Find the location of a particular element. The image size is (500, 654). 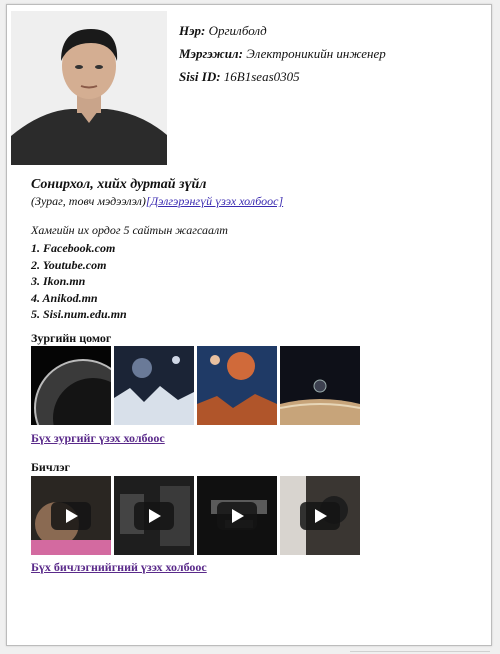

profile-photo is located at coordinates (89, 88).